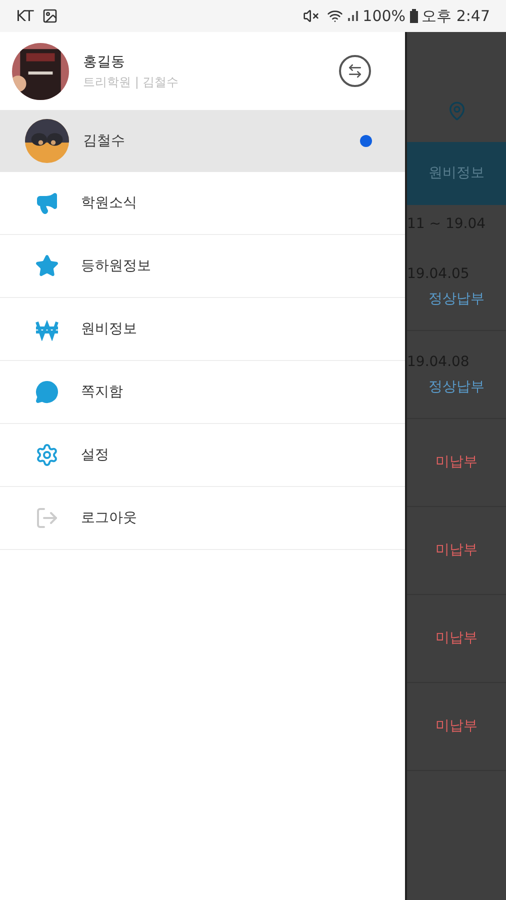 The height and width of the screenshot is (900, 506). I want to click on location-pin-icon, so click(456, 111).